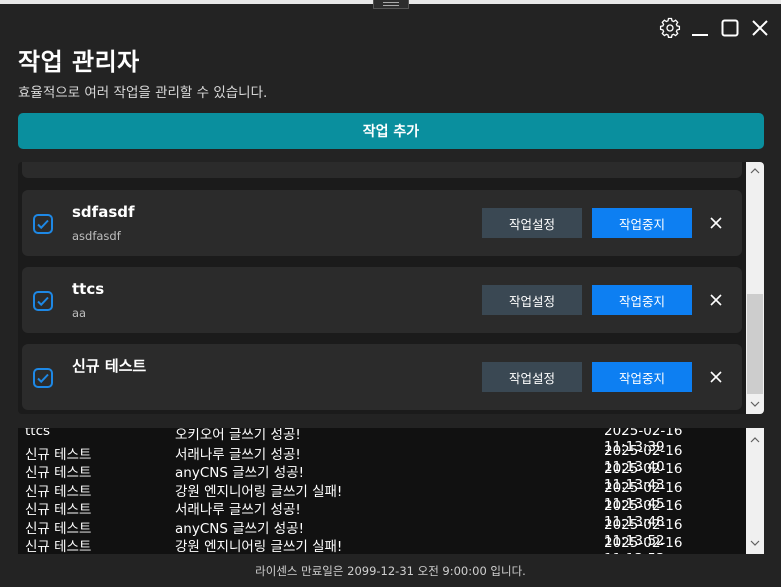 This screenshot has width=781, height=587. I want to click on log-task: ttcs, so click(38, 433).